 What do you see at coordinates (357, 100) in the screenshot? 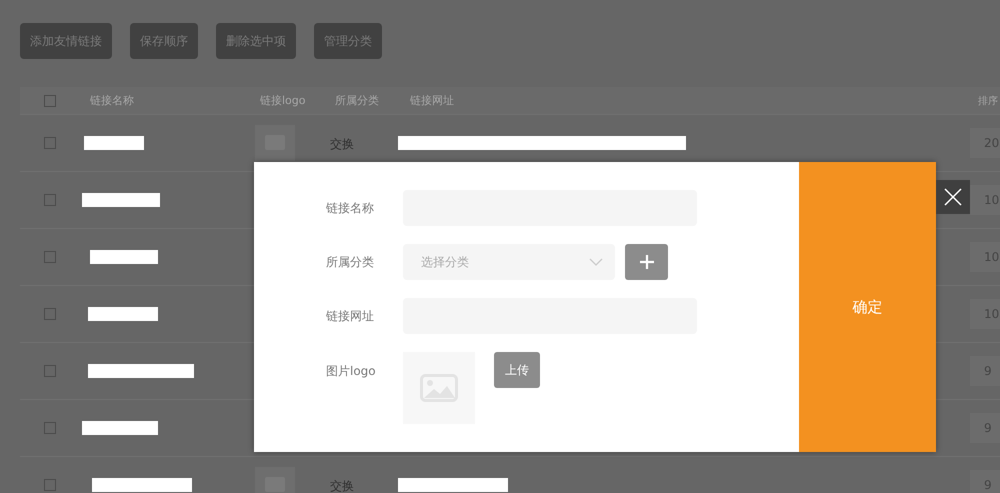
I see `column-header: 所属分类` at bounding box center [357, 100].